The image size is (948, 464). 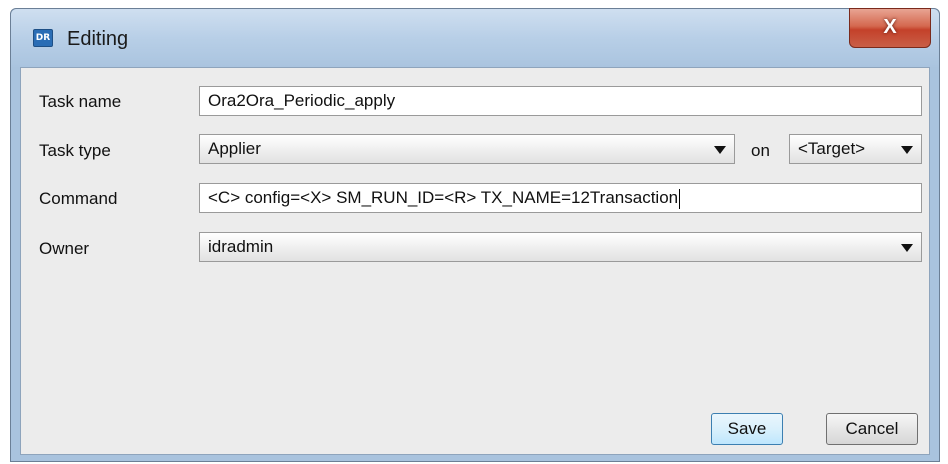 I want to click on close-button: X, so click(x=890, y=28).